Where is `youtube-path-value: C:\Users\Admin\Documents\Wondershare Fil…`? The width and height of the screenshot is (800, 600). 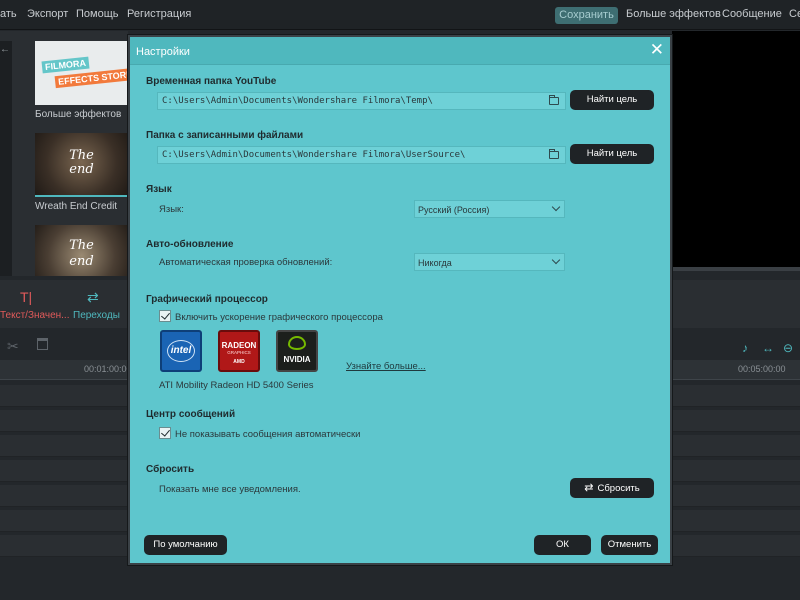
youtube-path-value: C:\Users\Admin\Documents\Wondershare Fil… is located at coordinates (297, 101).